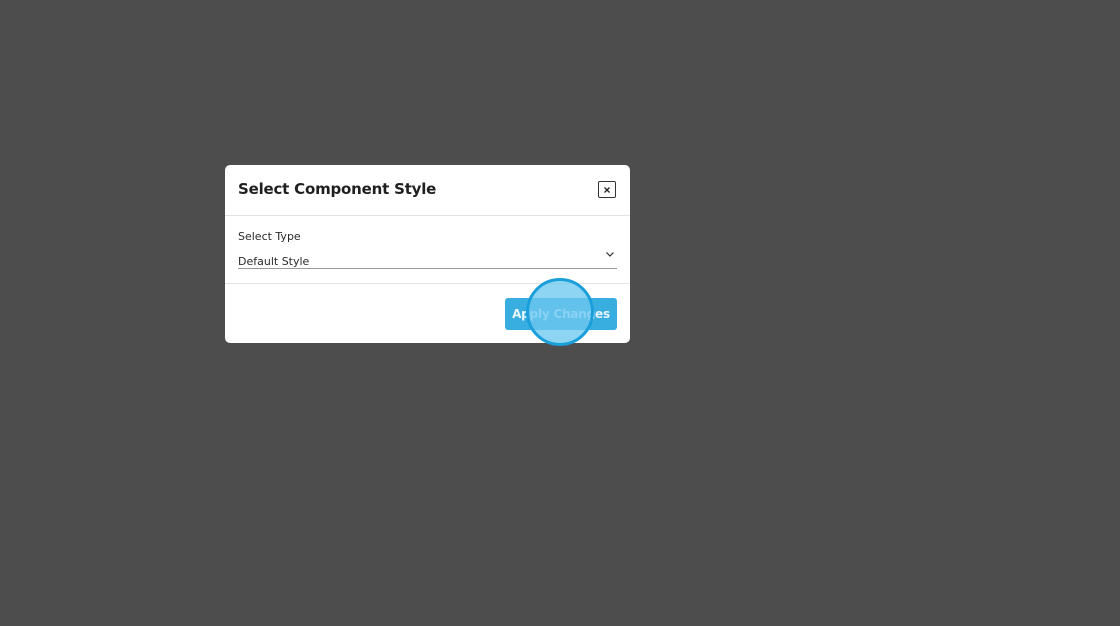 This screenshot has width=1120, height=626. What do you see at coordinates (274, 261) in the screenshot?
I see `select-type-value: Default Style` at bounding box center [274, 261].